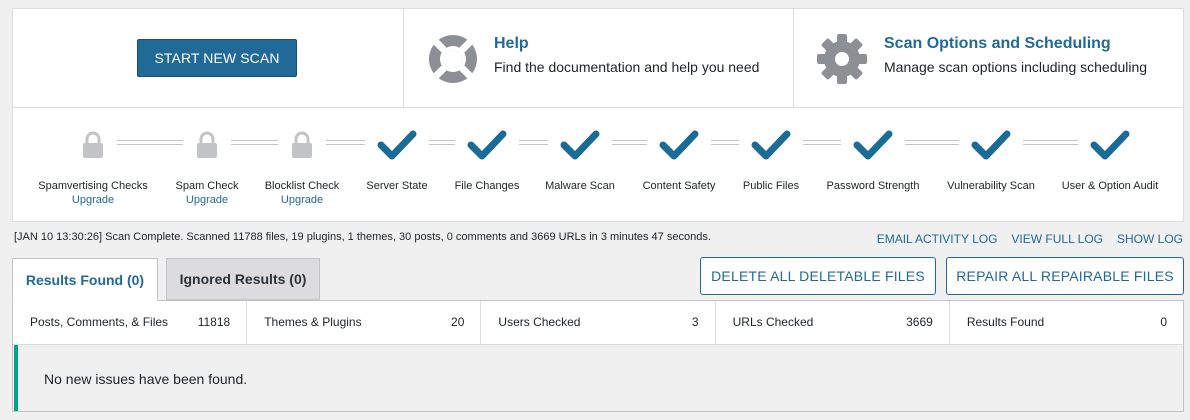 The image size is (1190, 420). What do you see at coordinates (1164, 322) in the screenshot?
I see `summary-value: 0` at bounding box center [1164, 322].